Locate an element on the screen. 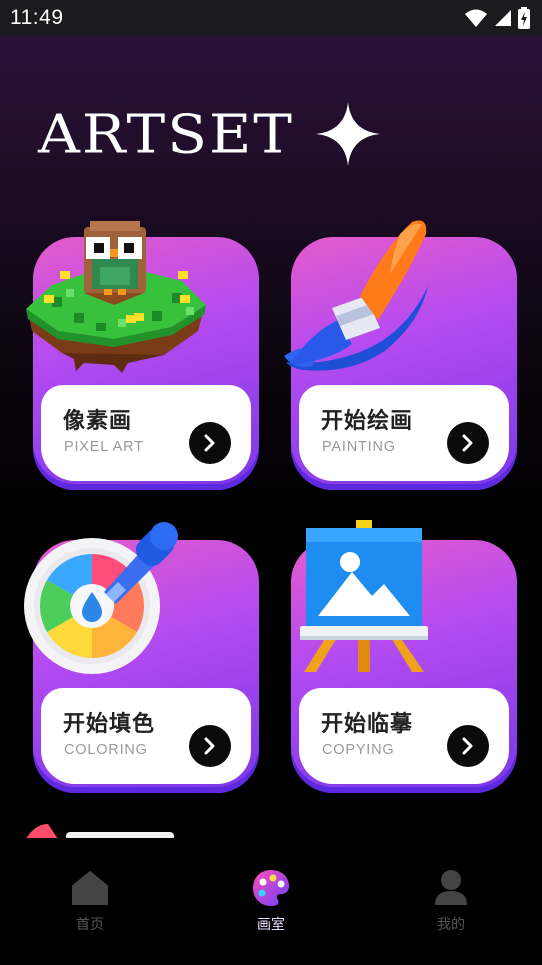  card-title: 开始填色 is located at coordinates (109, 724).